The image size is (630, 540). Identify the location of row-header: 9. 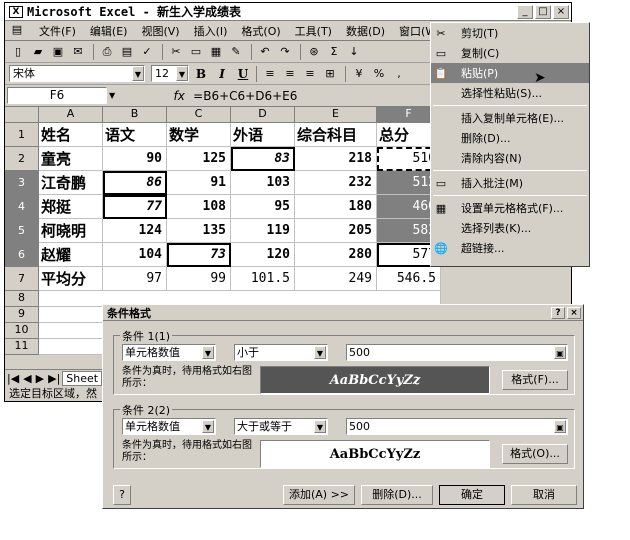
(22, 315).